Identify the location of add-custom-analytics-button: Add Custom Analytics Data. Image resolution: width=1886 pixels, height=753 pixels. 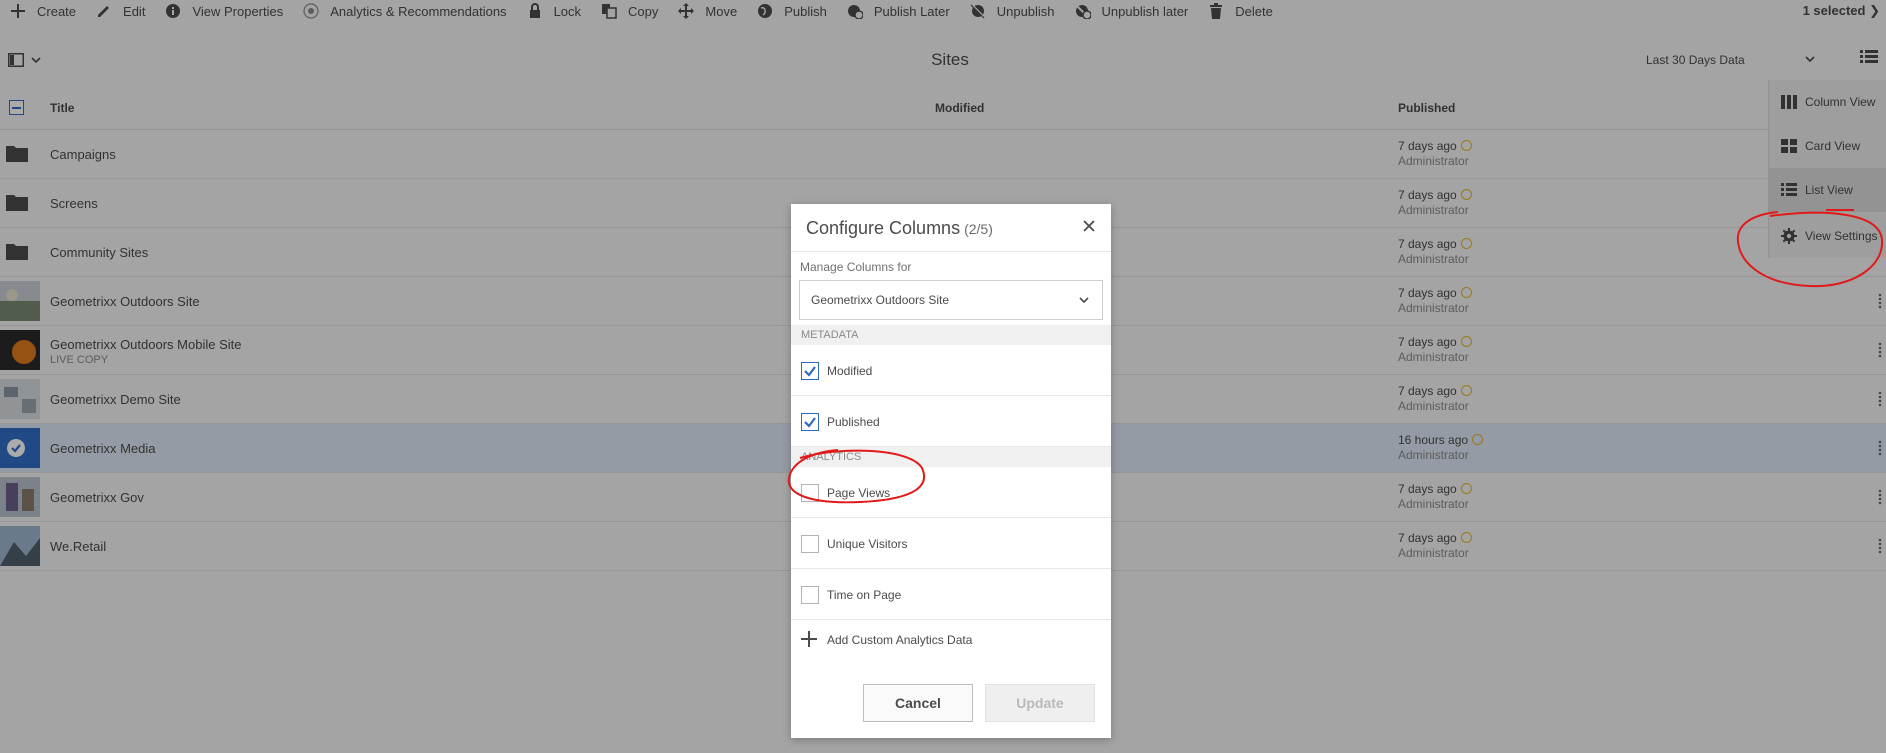
(951, 638).